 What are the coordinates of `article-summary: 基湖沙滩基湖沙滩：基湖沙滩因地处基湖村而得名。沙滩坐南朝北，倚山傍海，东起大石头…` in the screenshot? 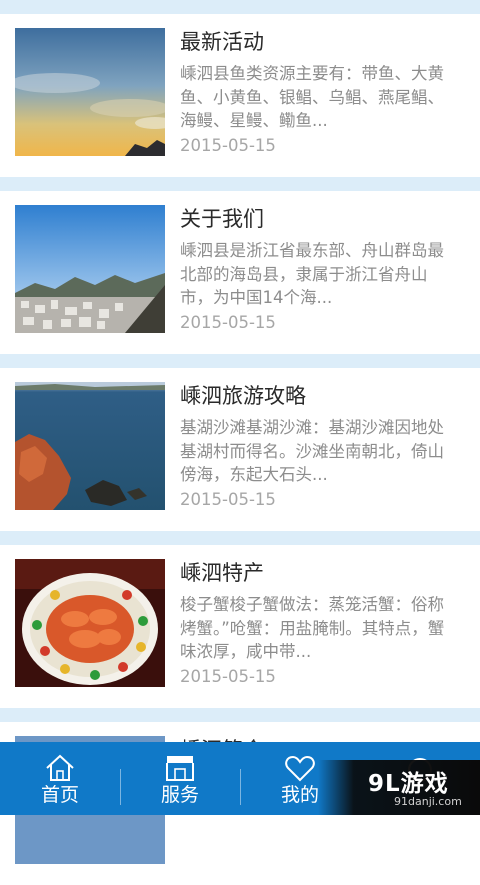 It's located at (312, 451).